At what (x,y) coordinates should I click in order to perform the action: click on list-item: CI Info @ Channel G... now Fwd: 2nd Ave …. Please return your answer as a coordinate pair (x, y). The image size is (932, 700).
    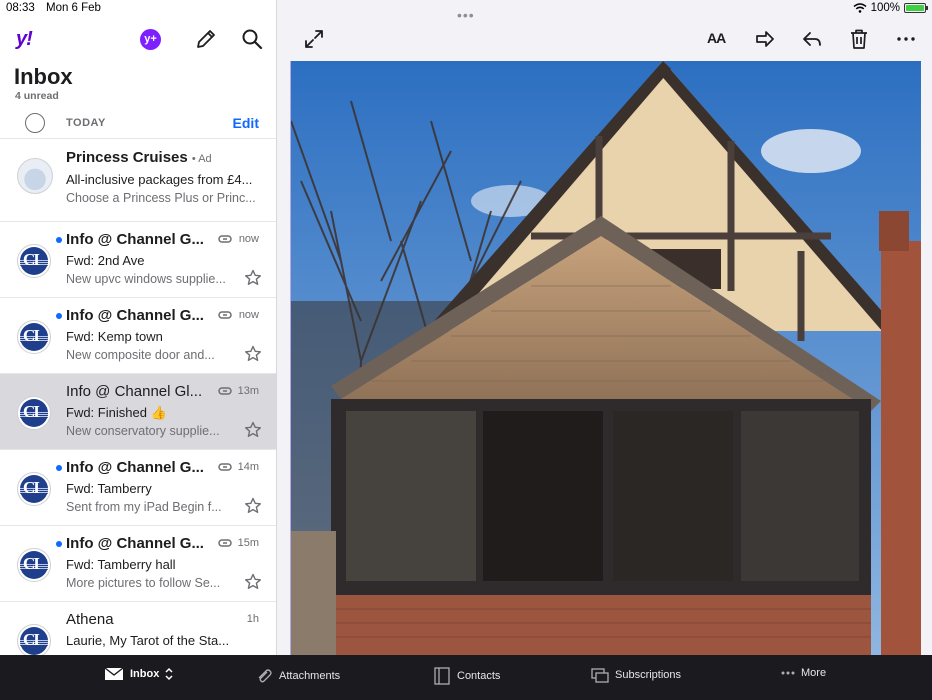
    Looking at the image, I should click on (138, 260).